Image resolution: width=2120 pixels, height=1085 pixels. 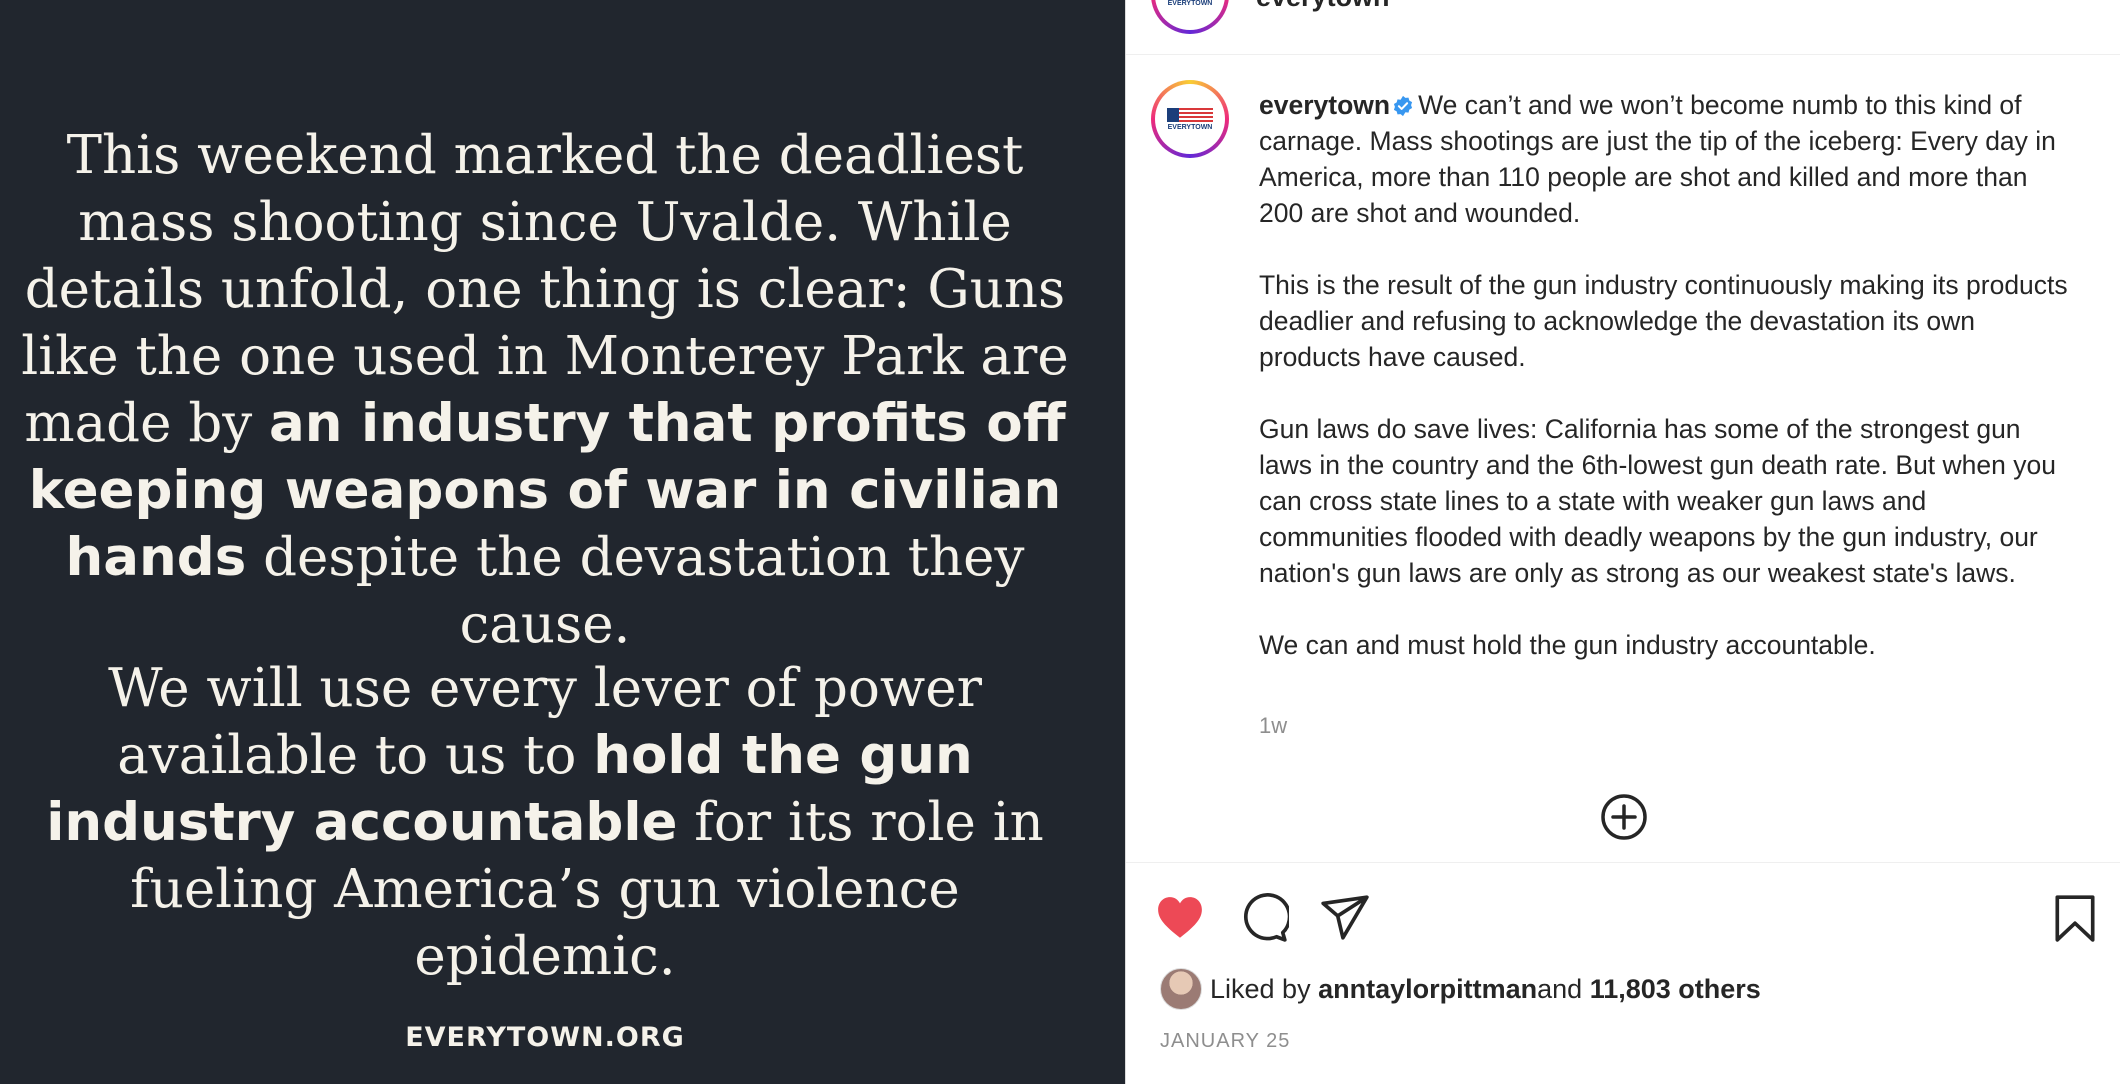 I want to click on liker-avatar, so click(x=1181, y=989).